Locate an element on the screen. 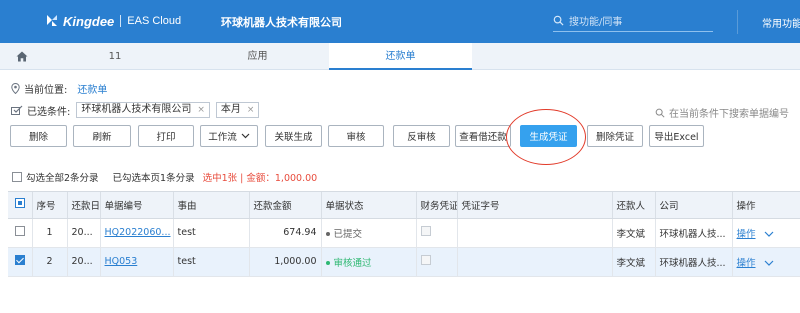 This screenshot has height=313, width=800. status-text: 已提交 is located at coordinates (348, 234).